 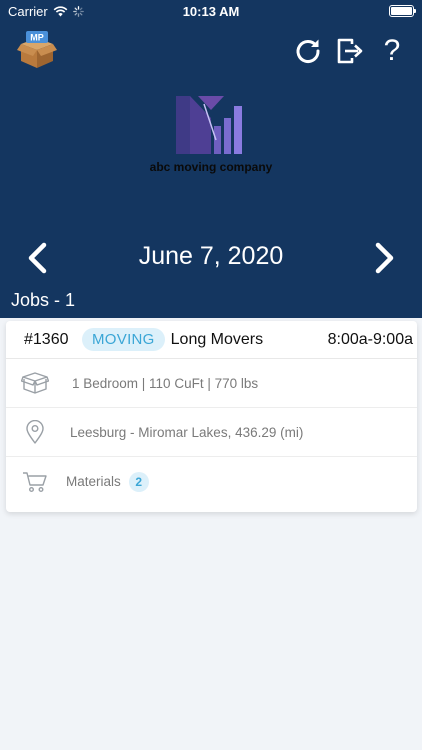 What do you see at coordinates (70, 300) in the screenshot?
I see `jobs-count: 1` at bounding box center [70, 300].